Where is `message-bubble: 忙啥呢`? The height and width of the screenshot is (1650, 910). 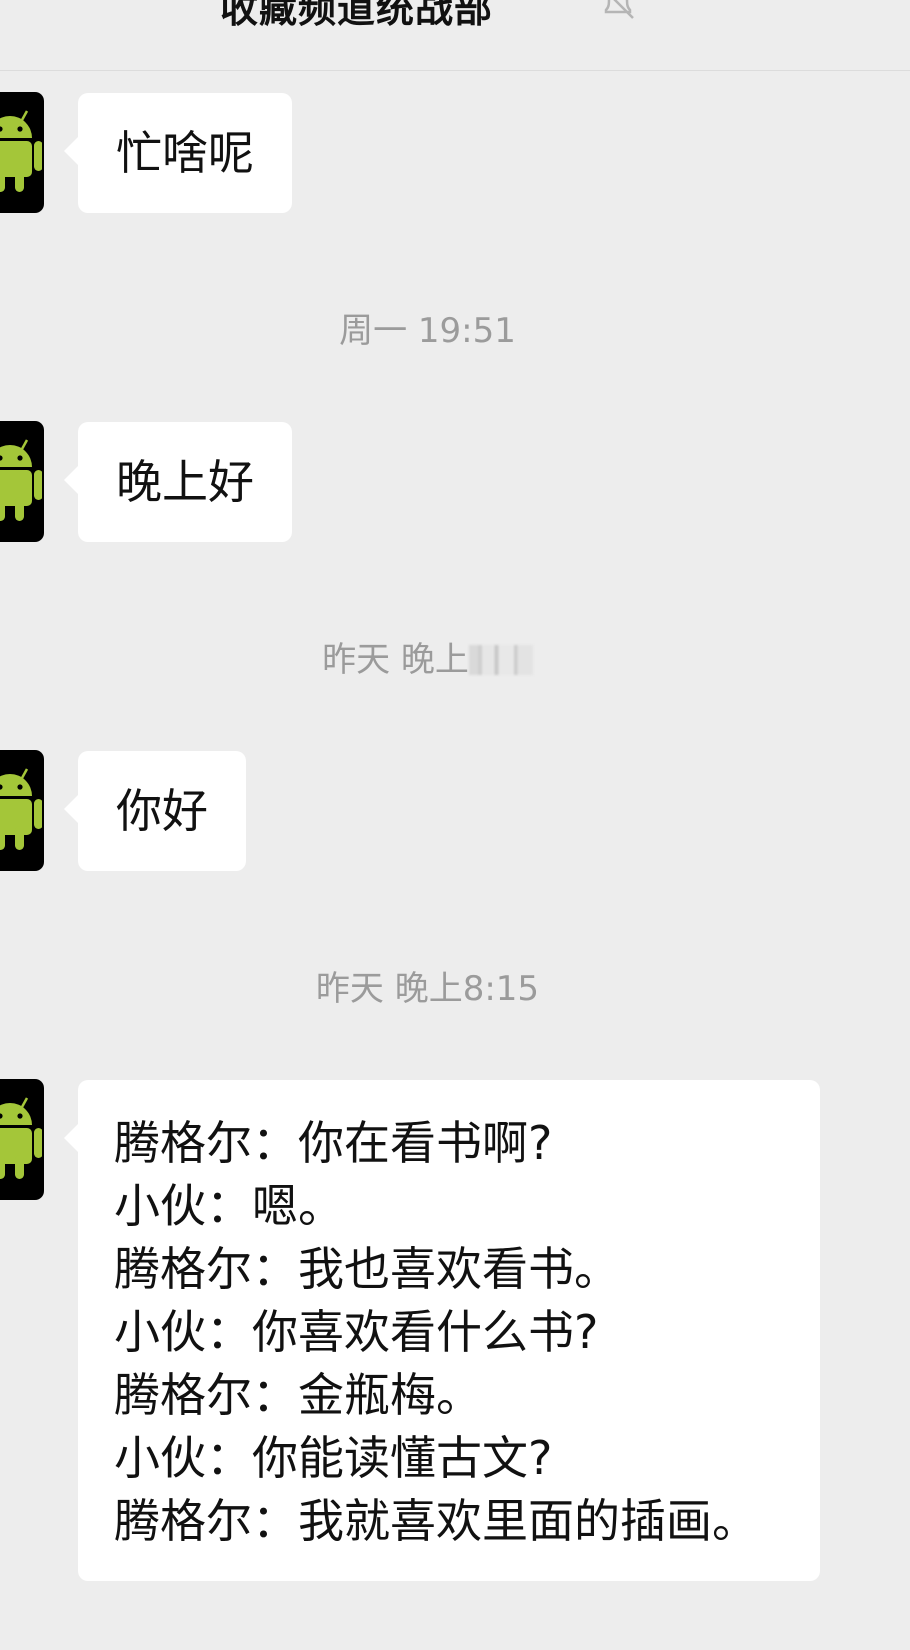 message-bubble: 忙啥呢 is located at coordinates (178, 153).